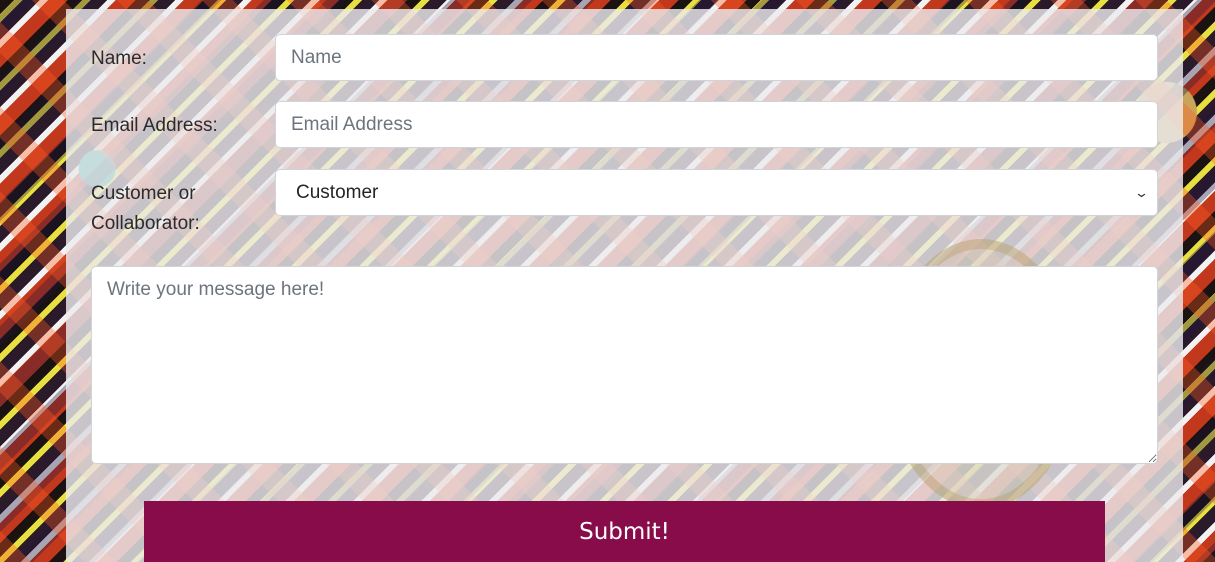  I want to click on submit-button: Submit!, so click(624, 531).